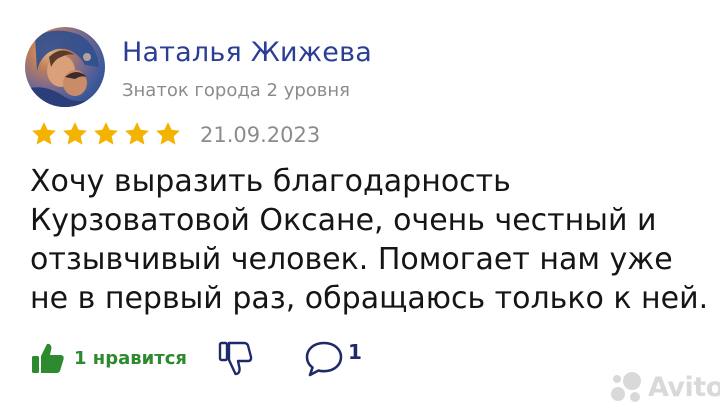  What do you see at coordinates (343, 220) in the screenshot?
I see `review-text-line: Курзоватовой Оксане, очень честный и` at bounding box center [343, 220].